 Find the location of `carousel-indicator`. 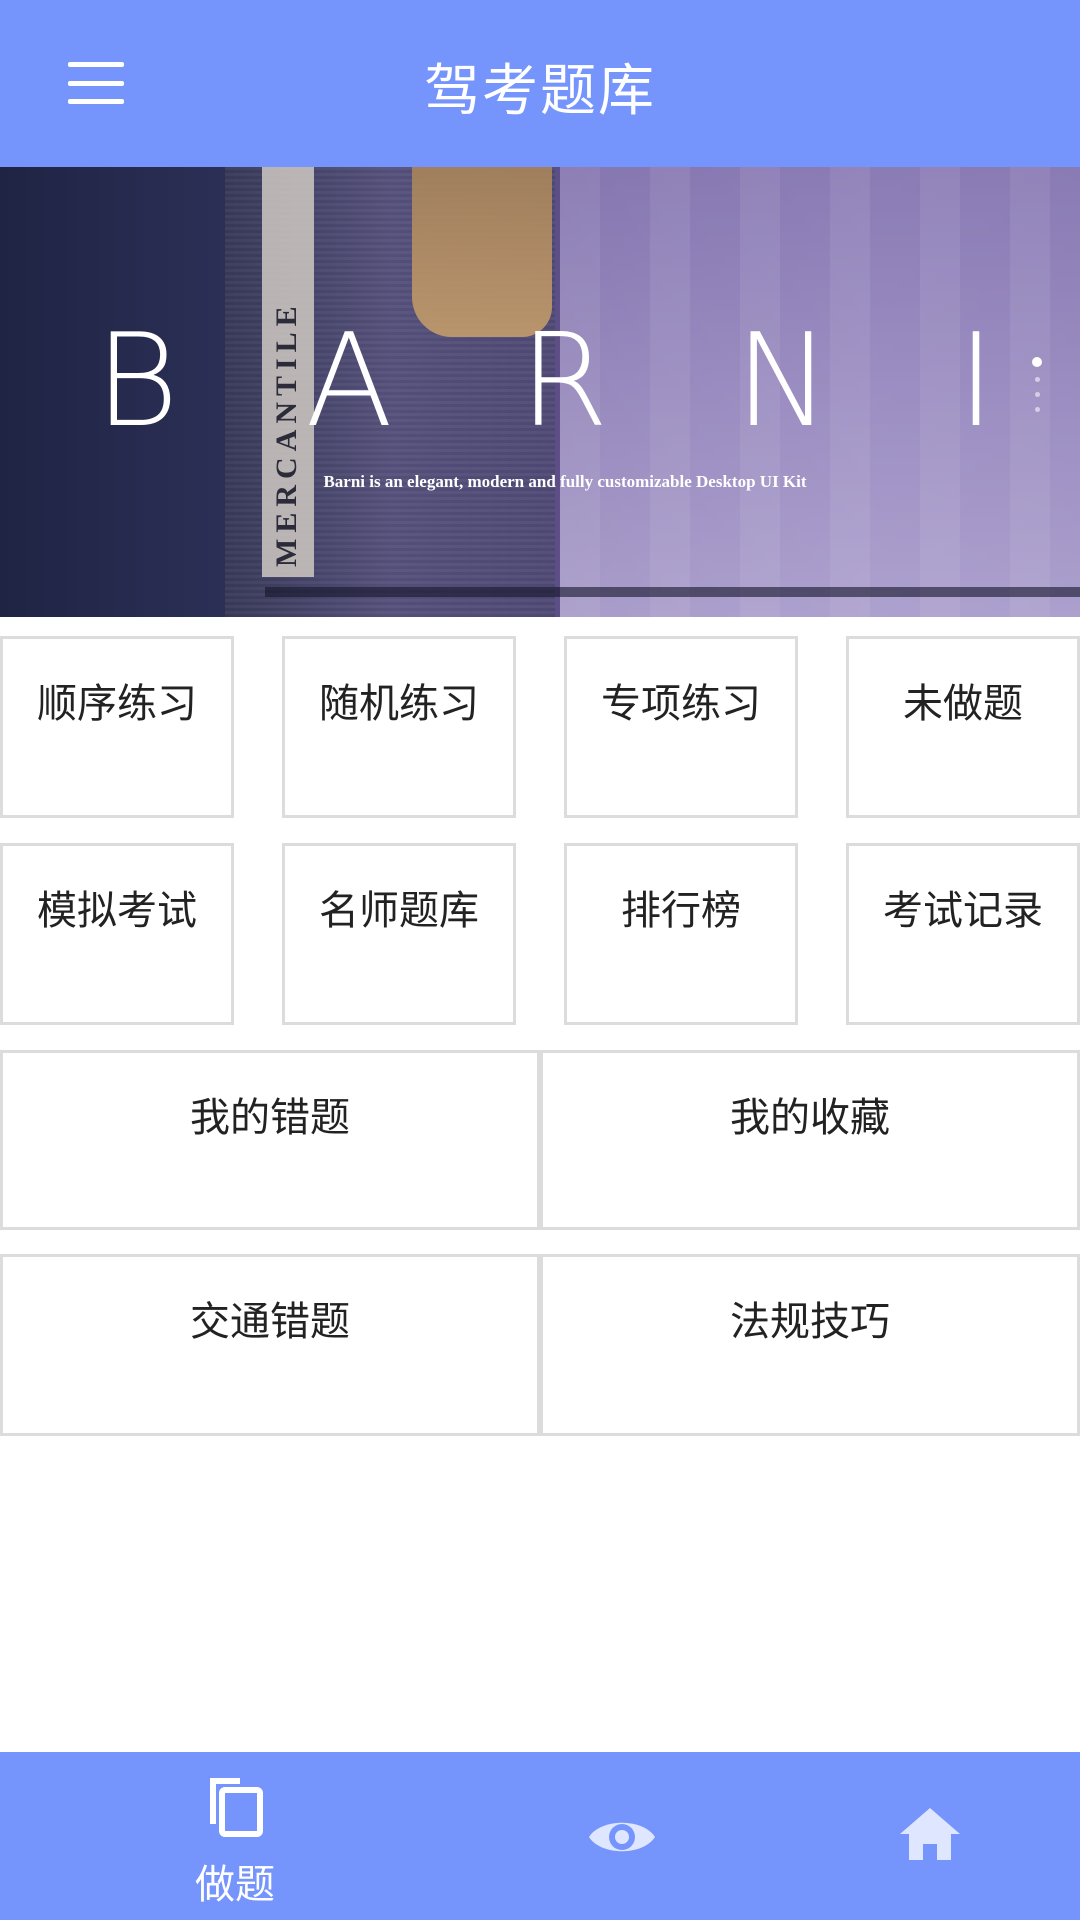

carousel-indicator is located at coordinates (1037, 384).